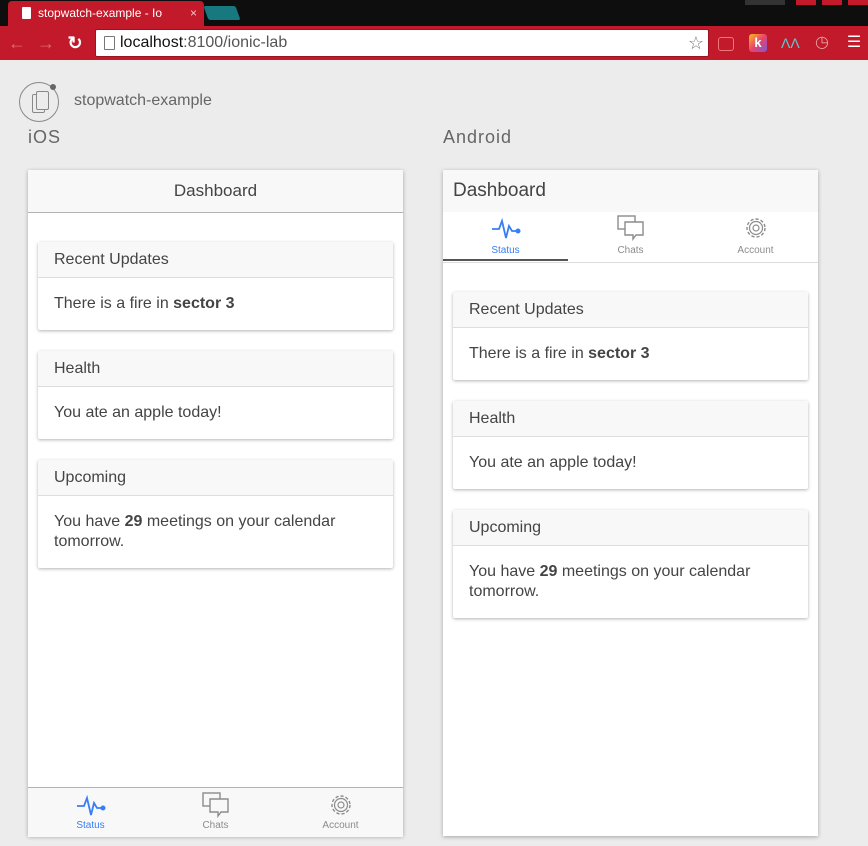  What do you see at coordinates (235, 42) in the screenshot?
I see `url-path: :8100/ionic-lab` at bounding box center [235, 42].